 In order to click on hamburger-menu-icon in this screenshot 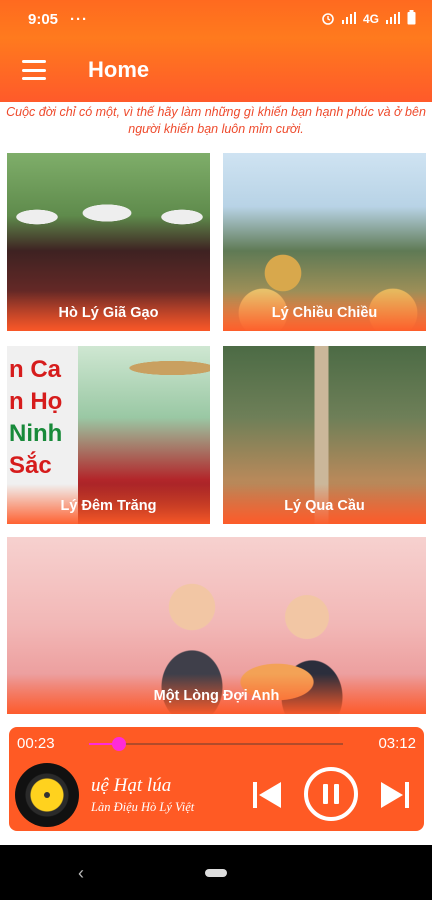, I will do `click(34, 70)`.